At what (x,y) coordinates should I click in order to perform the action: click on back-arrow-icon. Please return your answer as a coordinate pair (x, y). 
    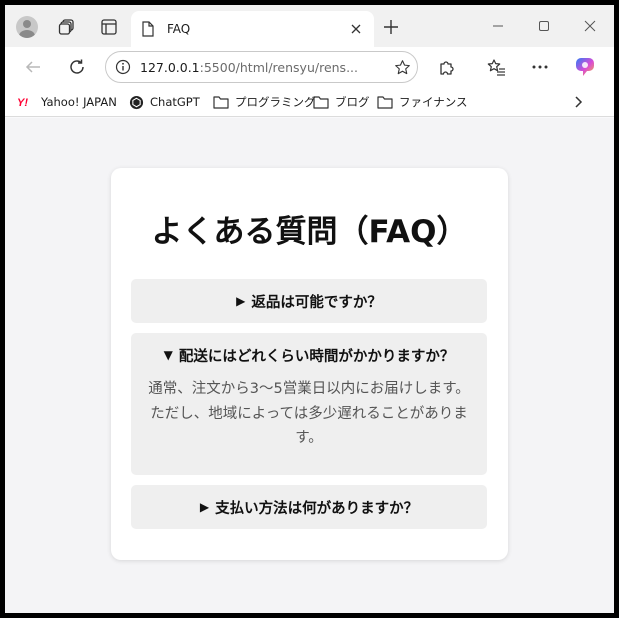
    Looking at the image, I should click on (32, 67).